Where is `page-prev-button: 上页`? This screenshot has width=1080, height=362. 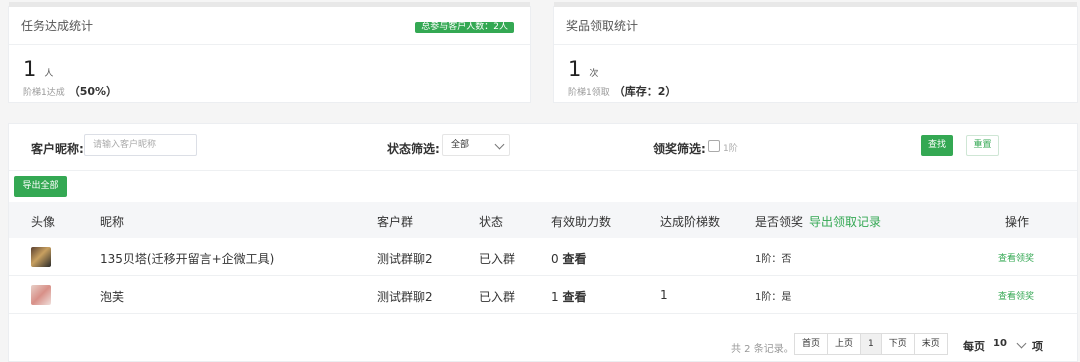 page-prev-button: 上页 is located at coordinates (845, 344).